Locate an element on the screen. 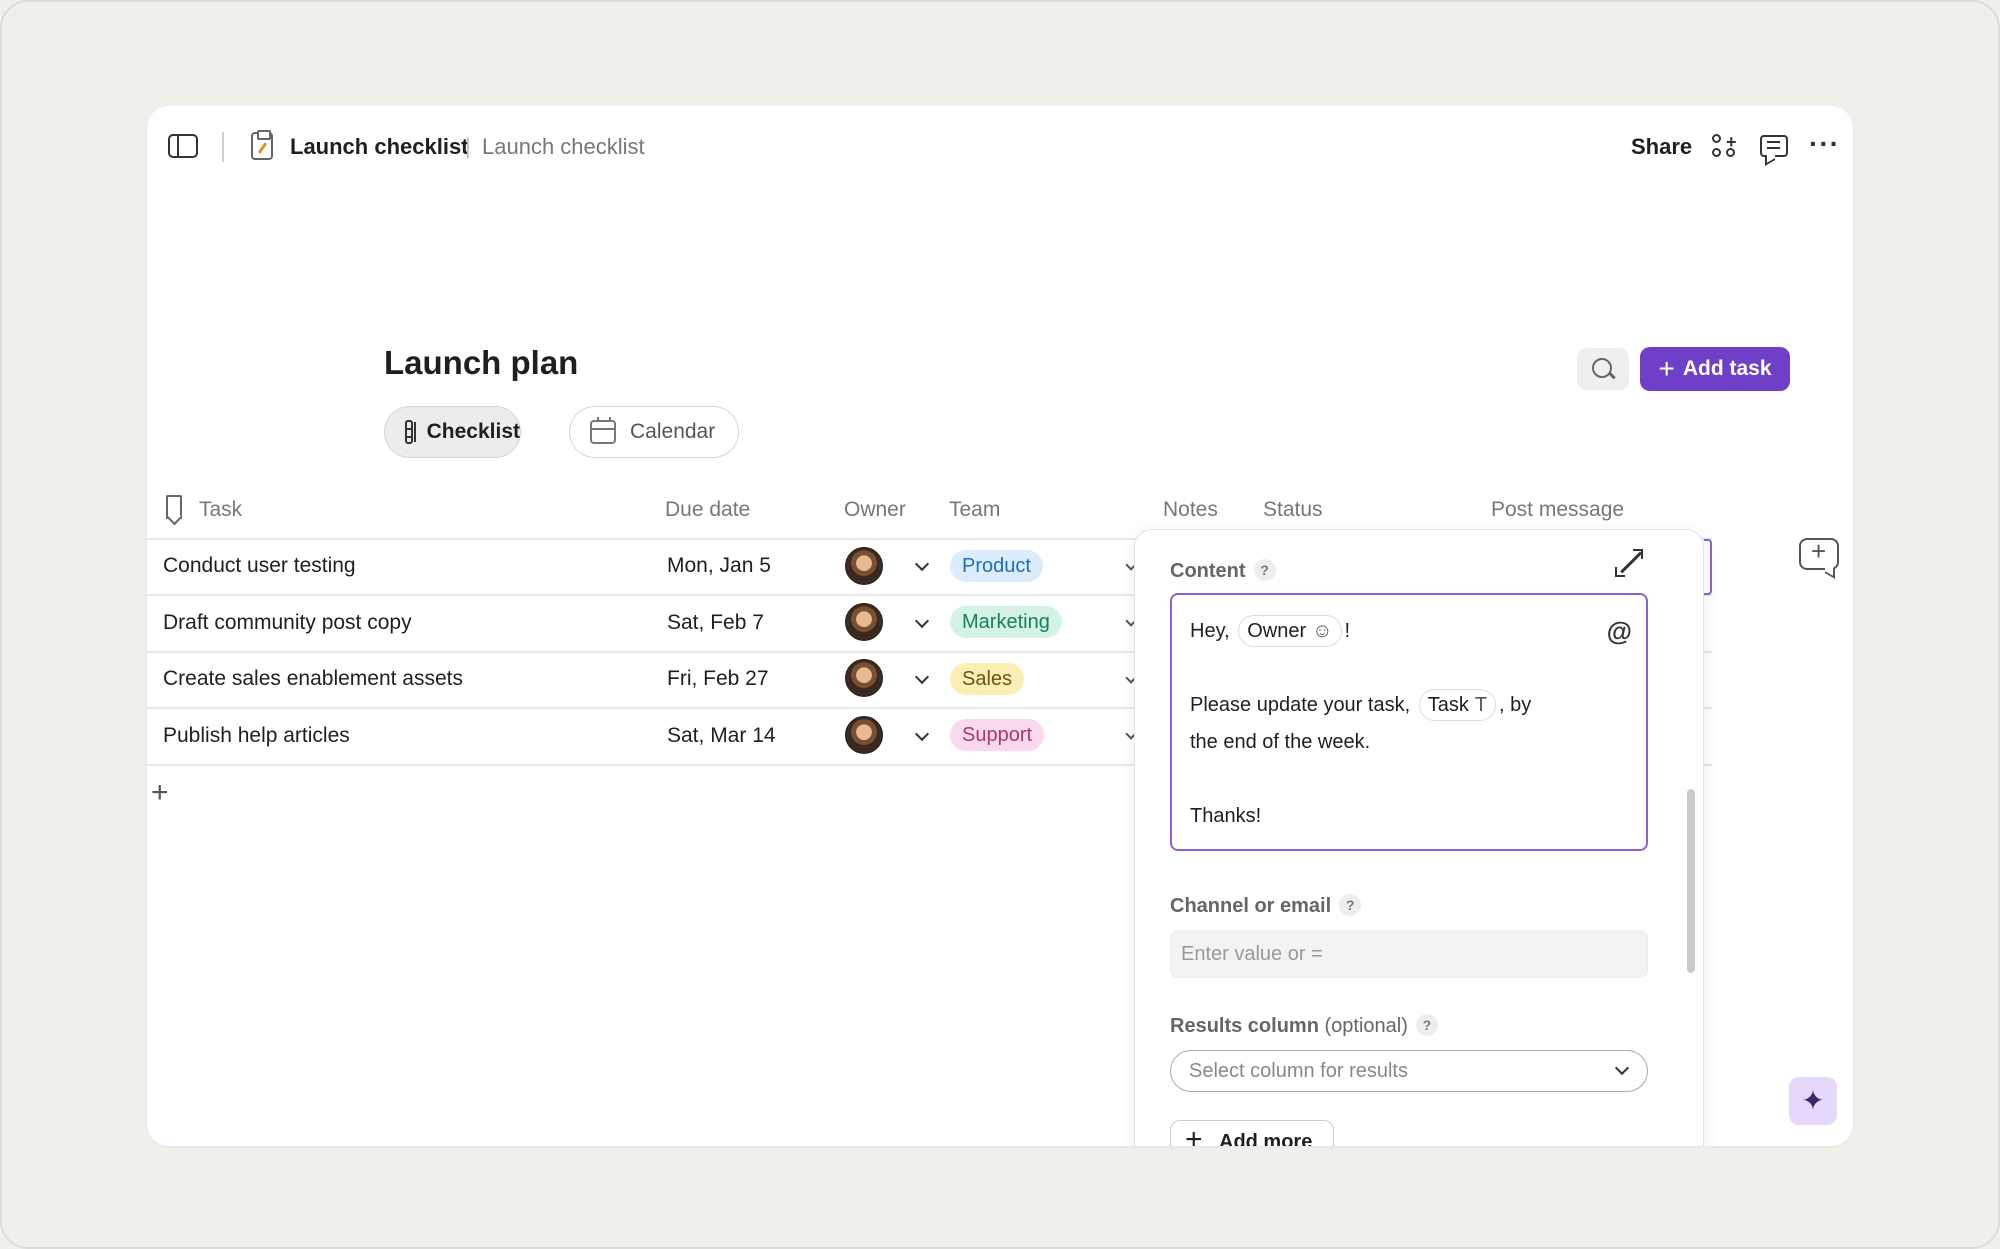 The width and height of the screenshot is (2000, 1249). column-header-notes: Notes is located at coordinates (1190, 510).